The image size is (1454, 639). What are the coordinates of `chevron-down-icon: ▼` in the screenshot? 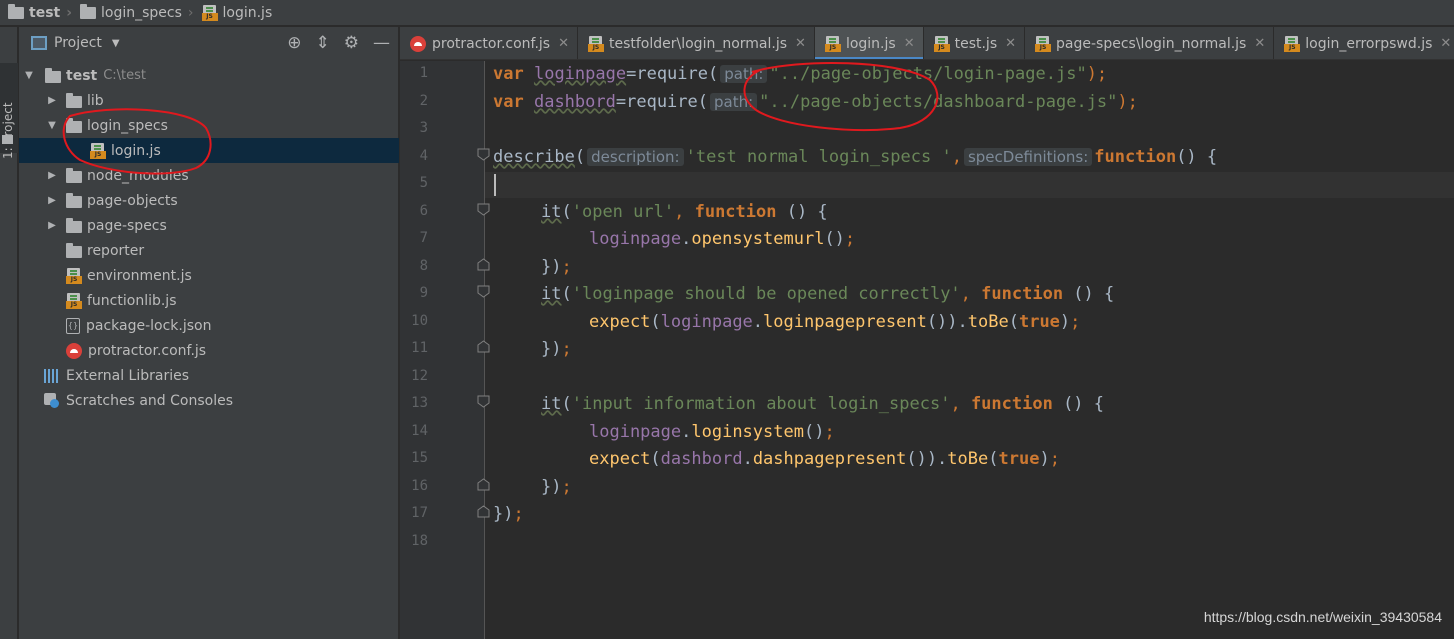 It's located at (116, 43).